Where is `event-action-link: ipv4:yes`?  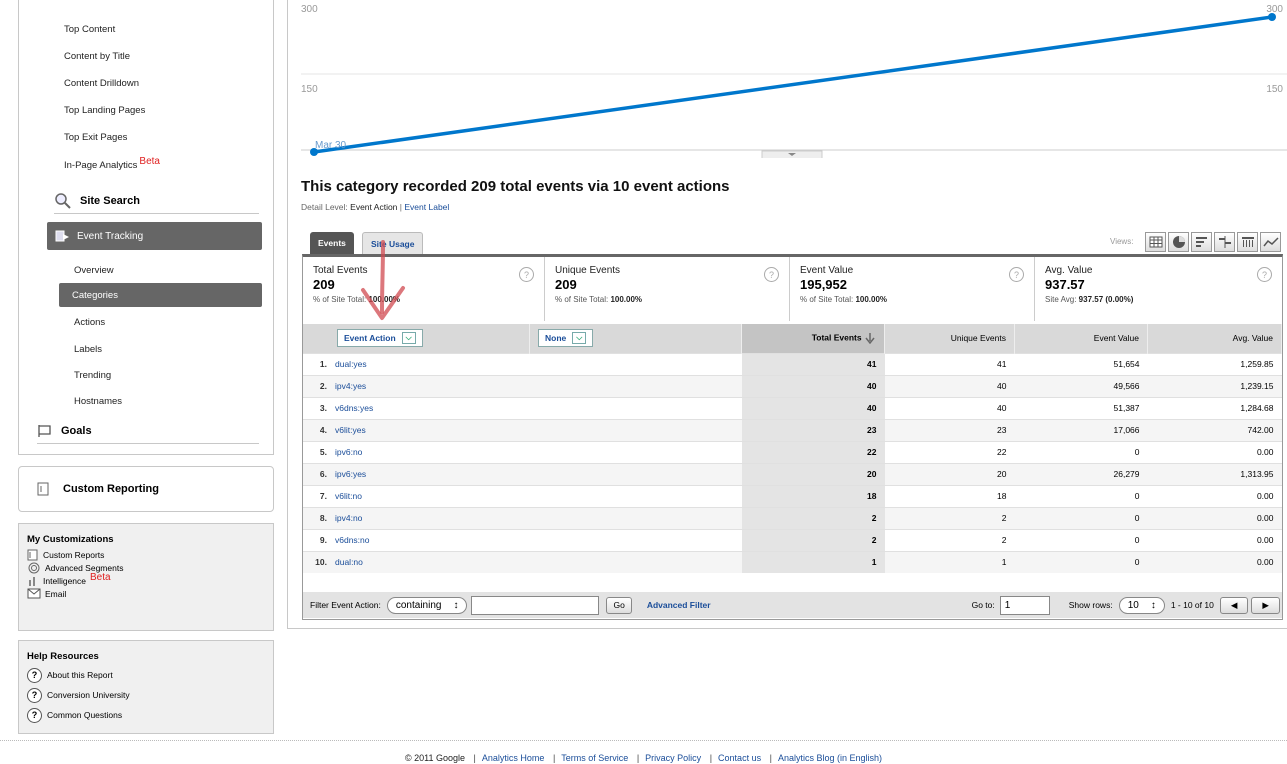
event-action-link: ipv4:yes is located at coordinates (428, 385).